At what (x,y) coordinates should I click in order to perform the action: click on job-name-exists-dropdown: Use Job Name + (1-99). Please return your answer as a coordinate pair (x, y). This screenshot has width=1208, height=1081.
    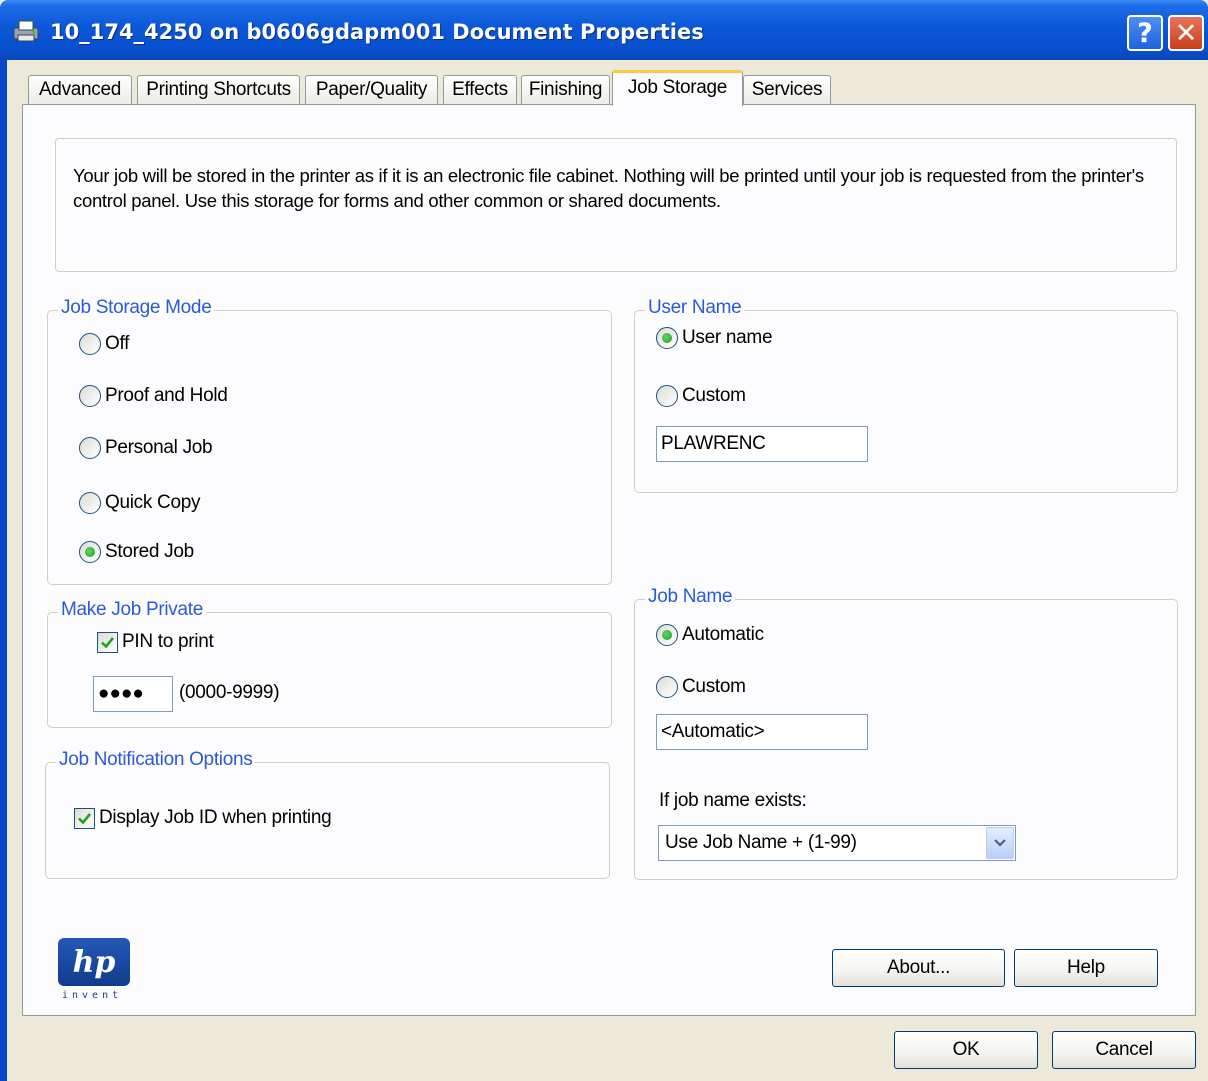
    Looking at the image, I should click on (837, 843).